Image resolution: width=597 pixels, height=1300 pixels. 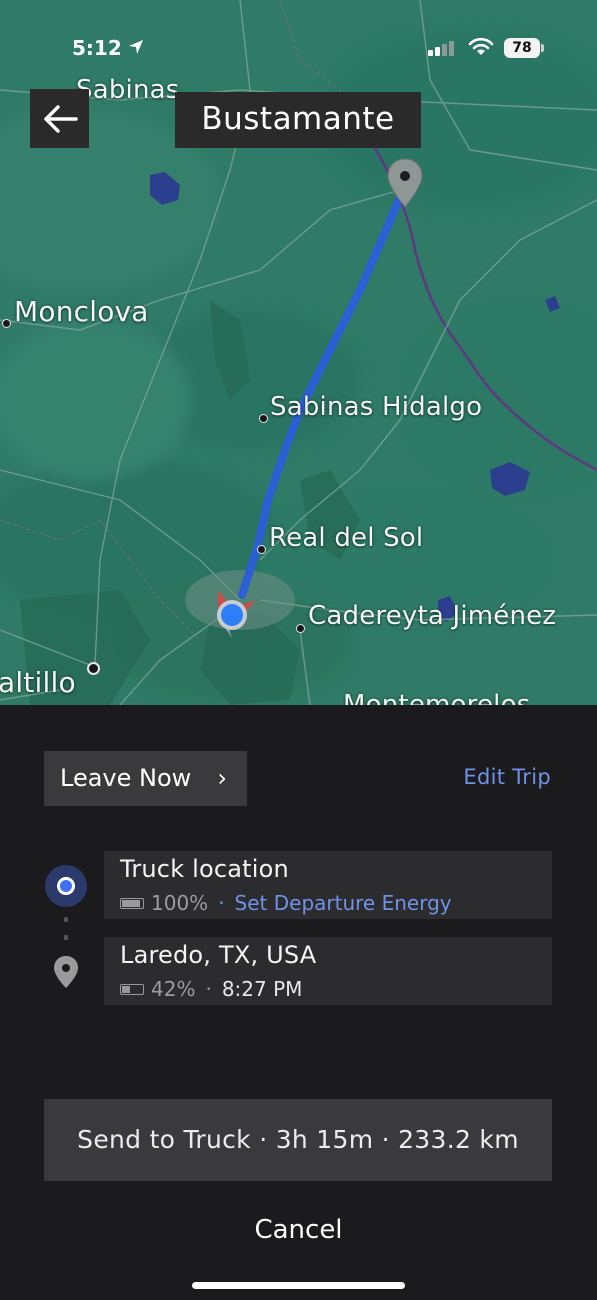 I want to click on arrival-time: 8:27 PM, so click(x=262, y=989).